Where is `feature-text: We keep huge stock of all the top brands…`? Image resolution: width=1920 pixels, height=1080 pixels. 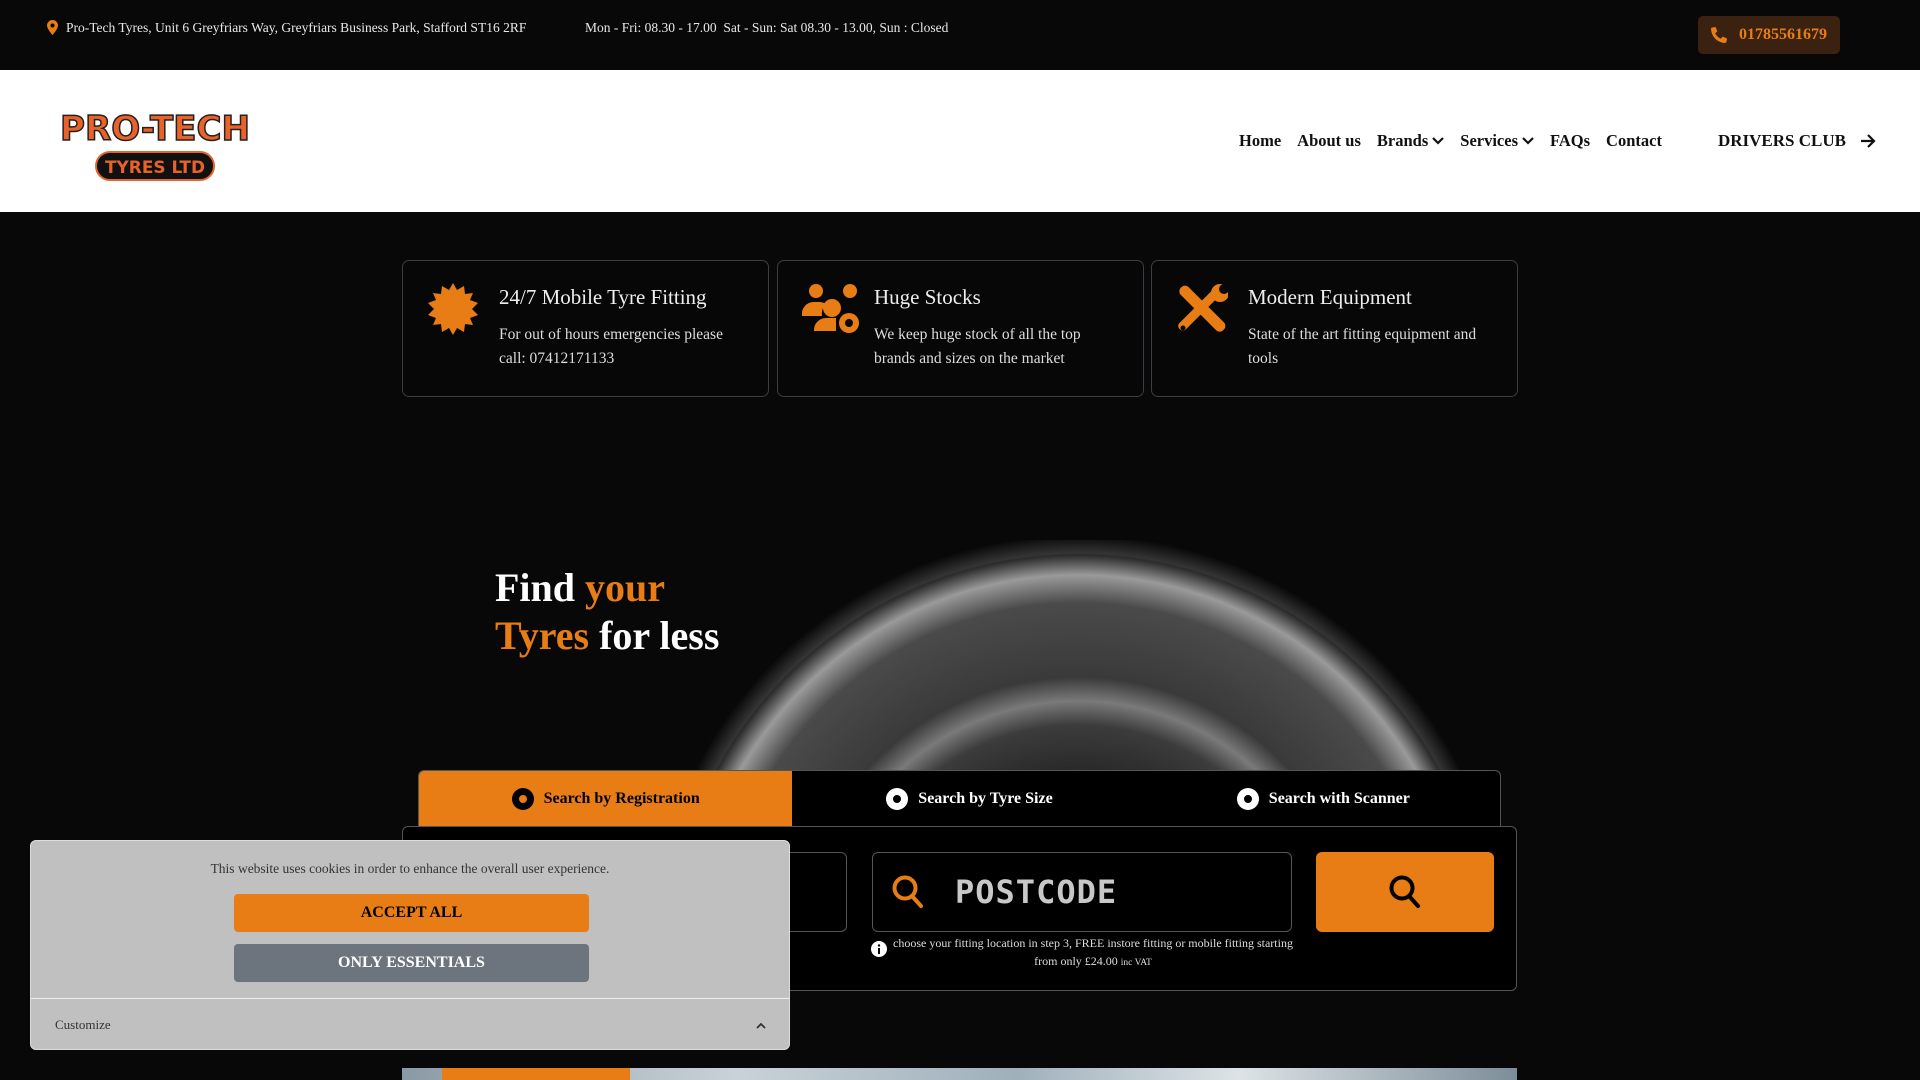
feature-text: We keep huge stock of all the top brands… is located at coordinates (977, 346).